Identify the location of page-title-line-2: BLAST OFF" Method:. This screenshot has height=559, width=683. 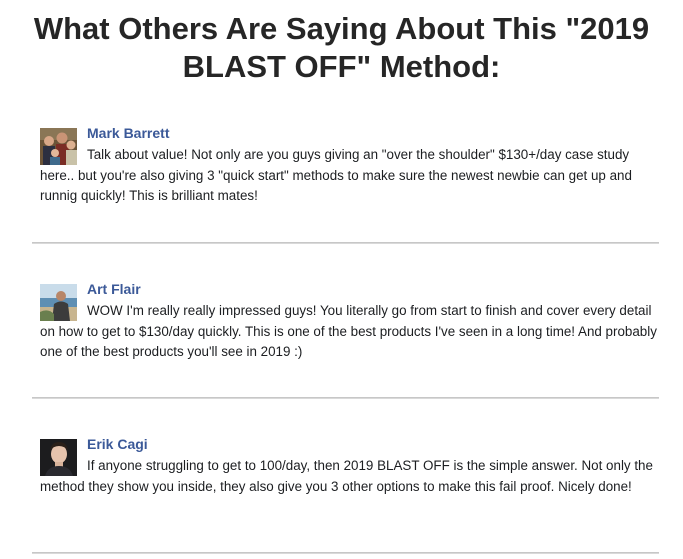
(341, 66).